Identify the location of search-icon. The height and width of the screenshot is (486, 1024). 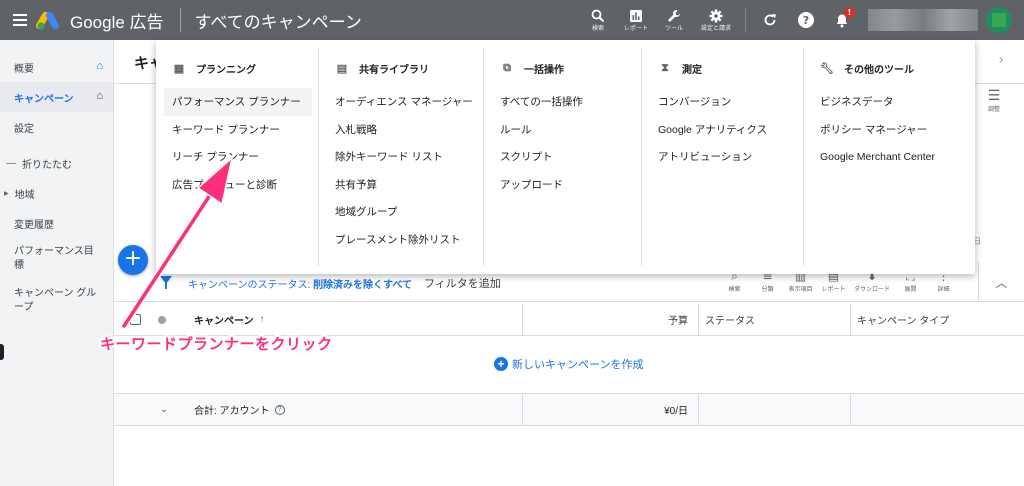
(598, 16).